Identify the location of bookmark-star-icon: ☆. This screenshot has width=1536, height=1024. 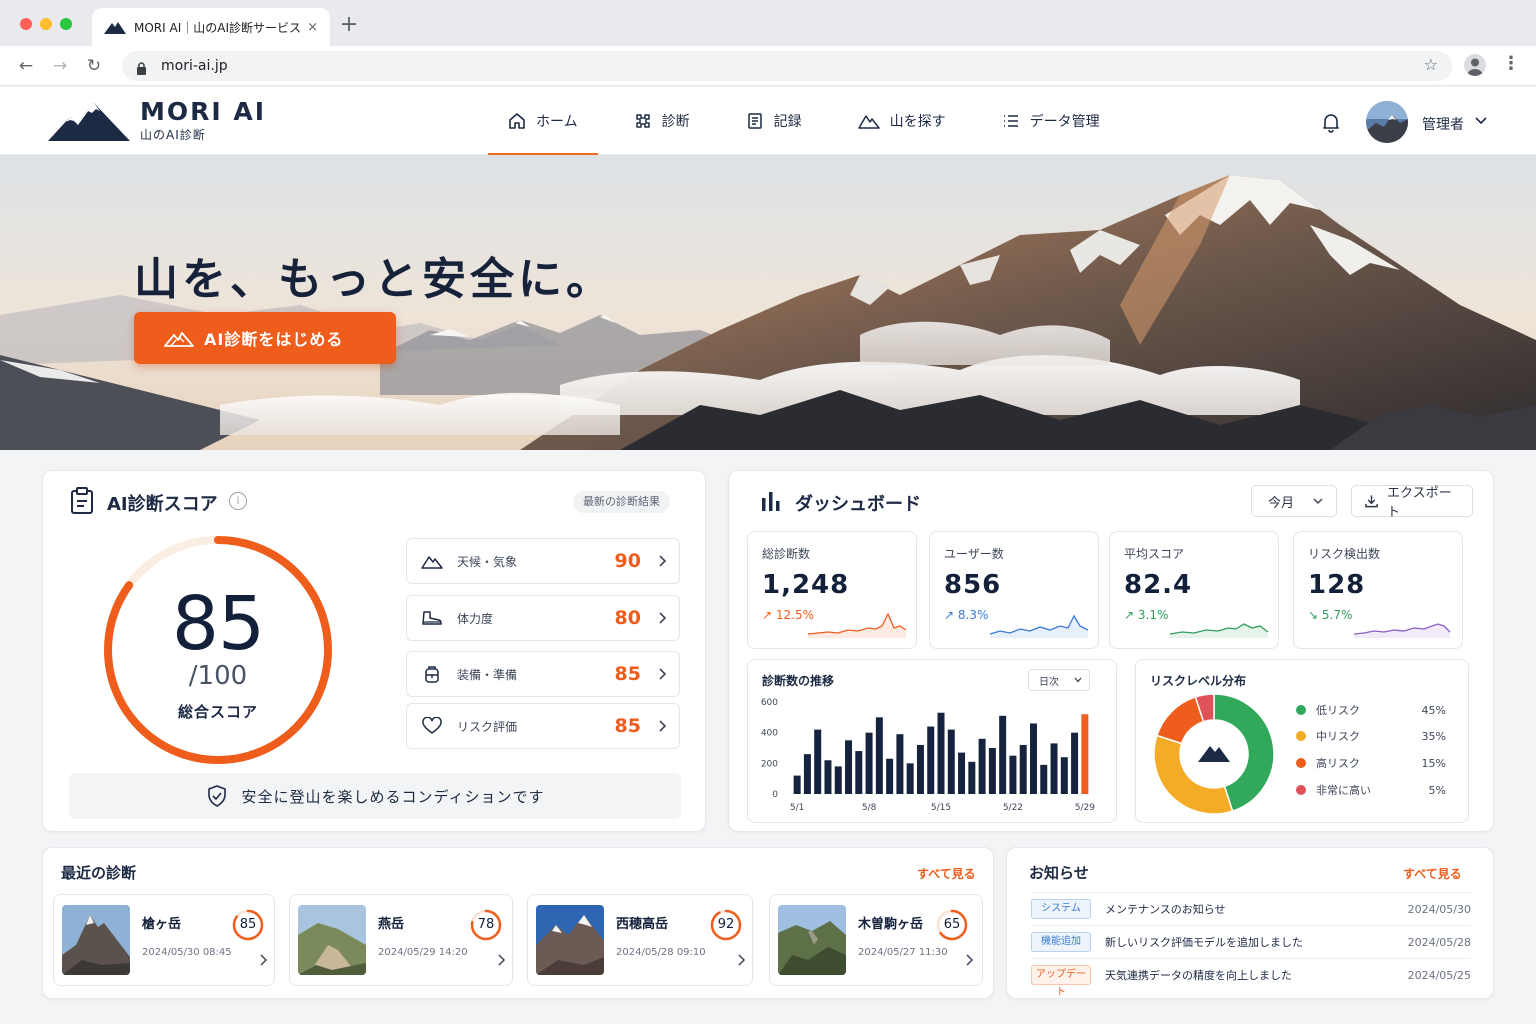
(1431, 64).